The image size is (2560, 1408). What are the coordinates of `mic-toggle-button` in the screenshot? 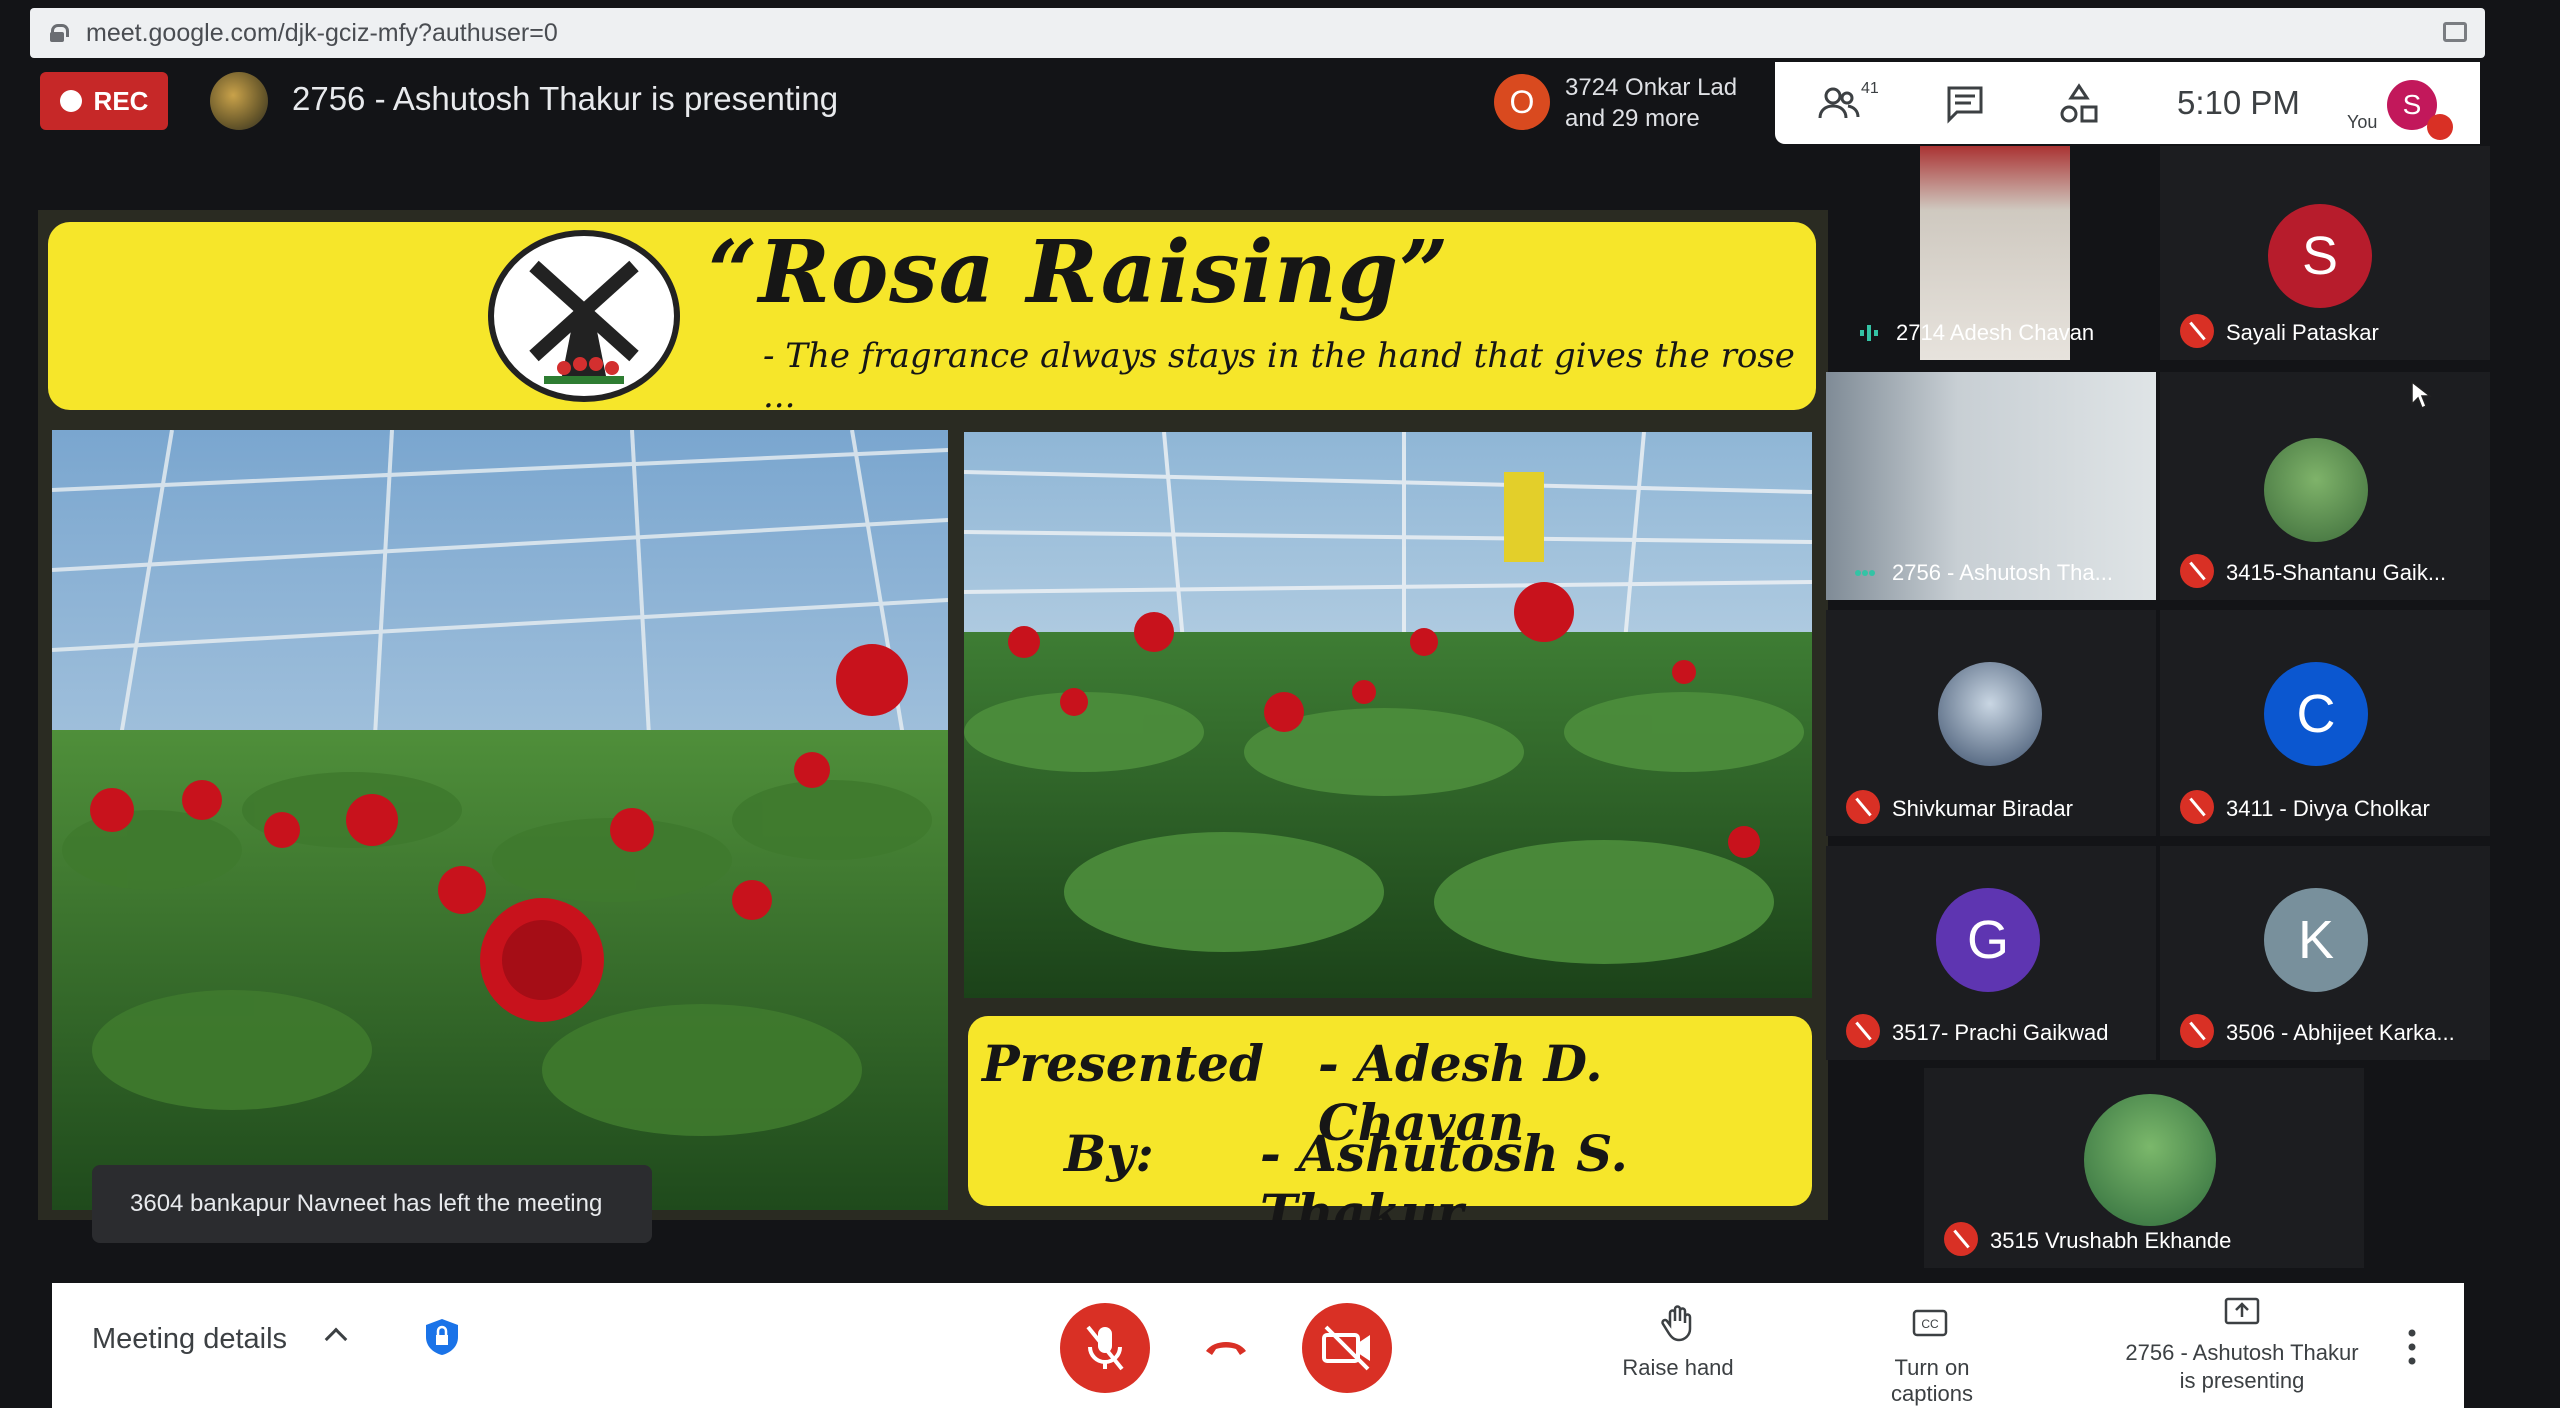 It's located at (1105, 1348).